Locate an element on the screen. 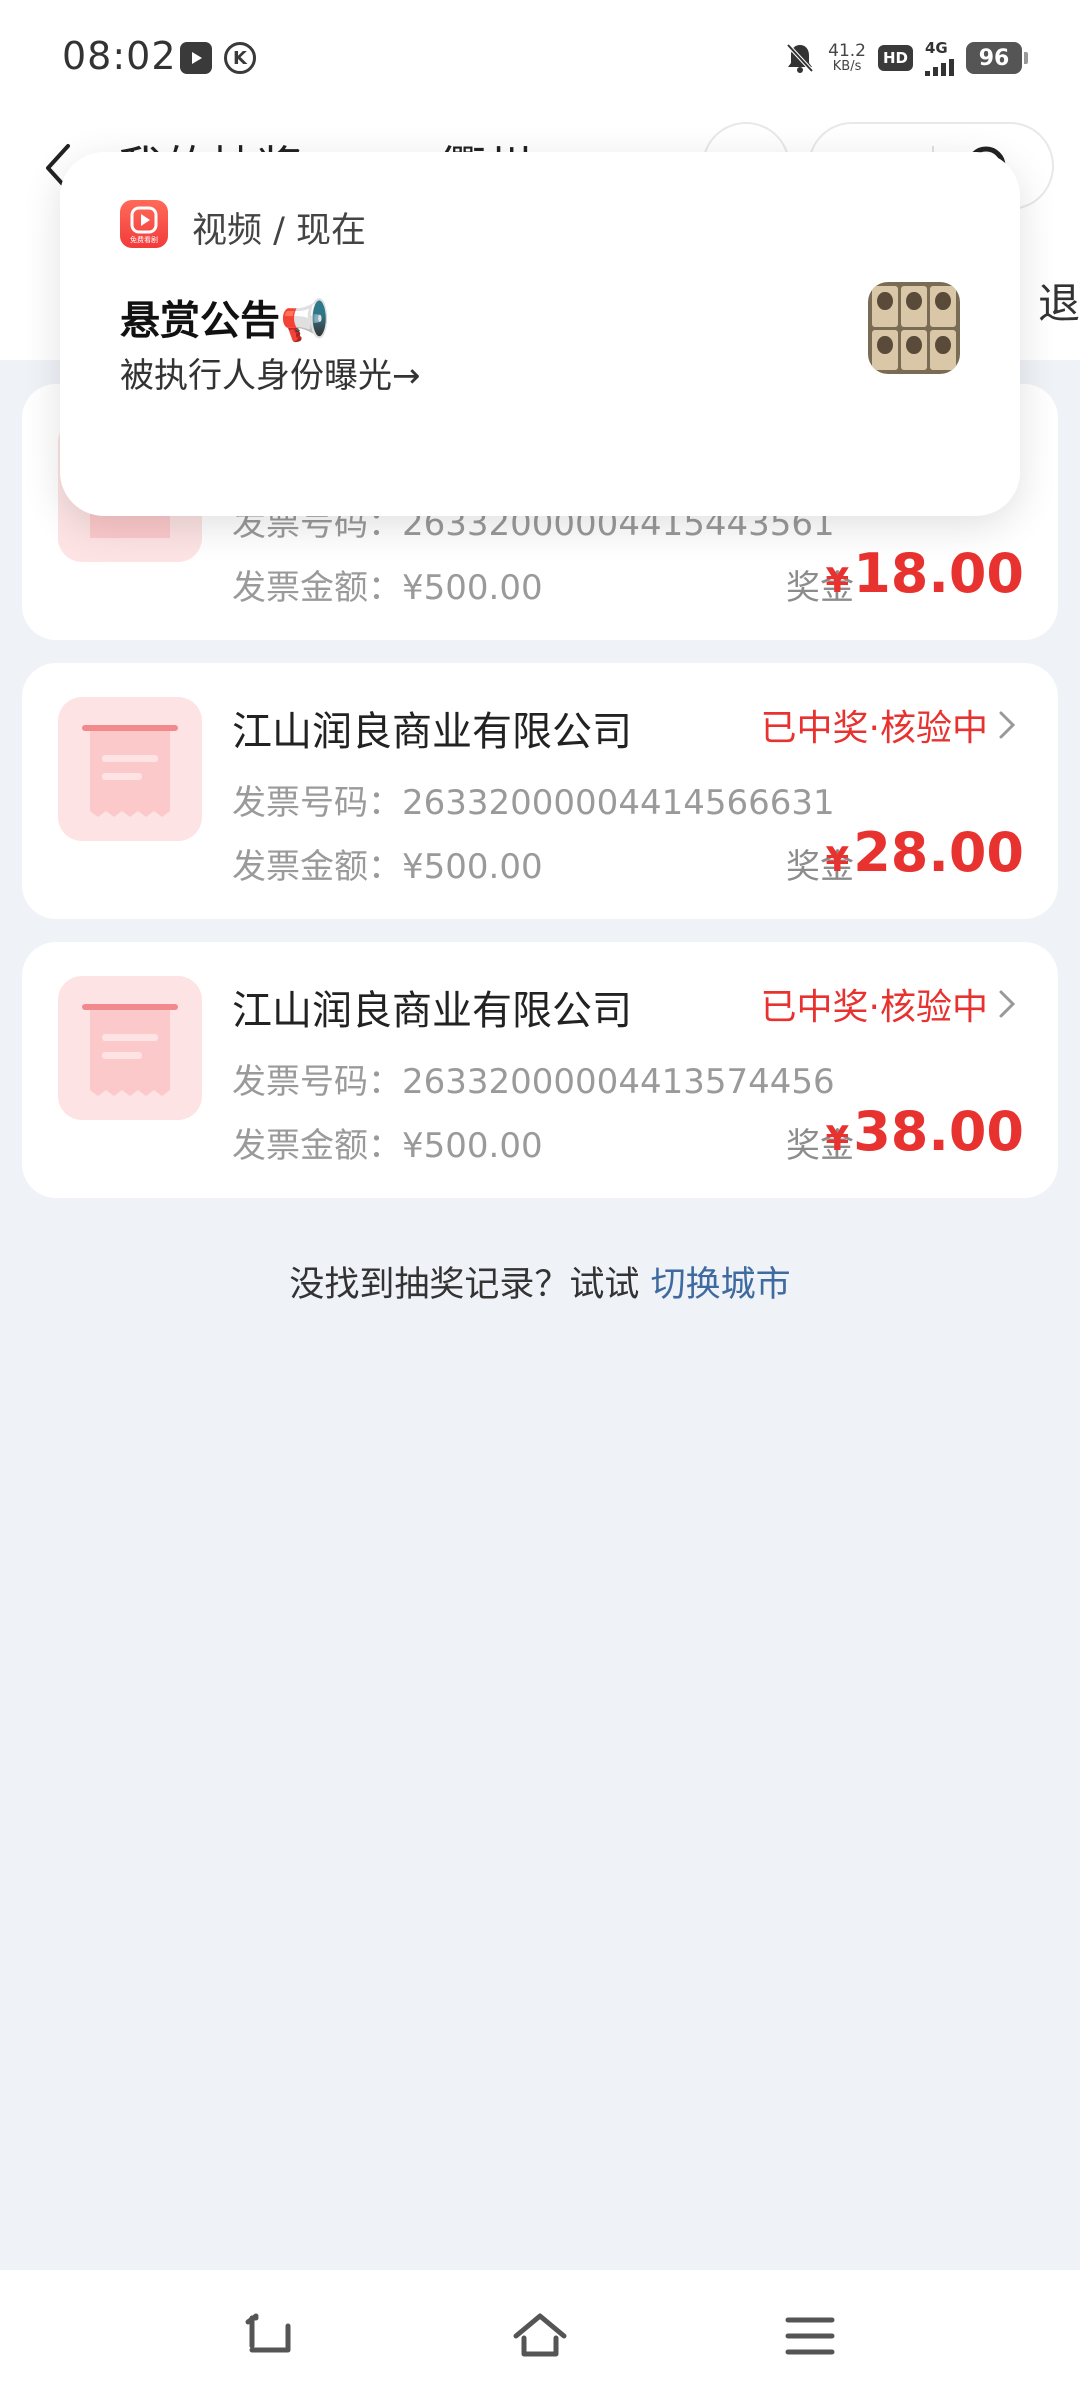 This screenshot has height=2400, width=1080. system-nav-bar is located at coordinates (540, 2335).